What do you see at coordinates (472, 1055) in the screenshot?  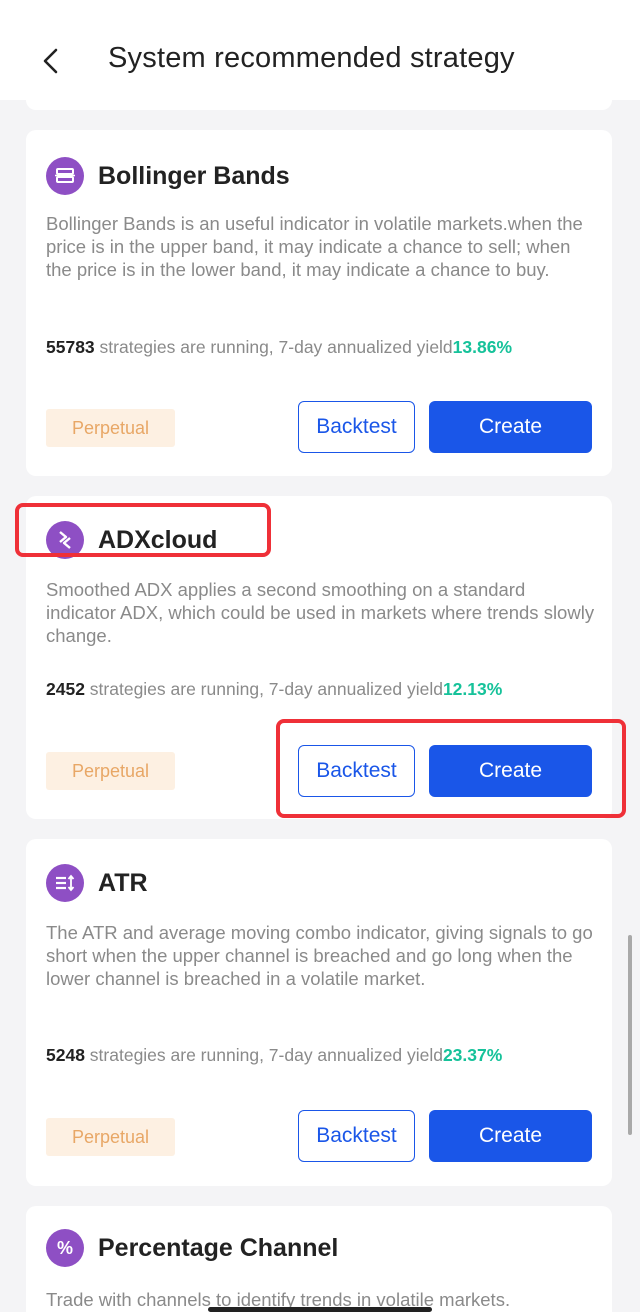 I see `annualized-yield: 23.37%` at bounding box center [472, 1055].